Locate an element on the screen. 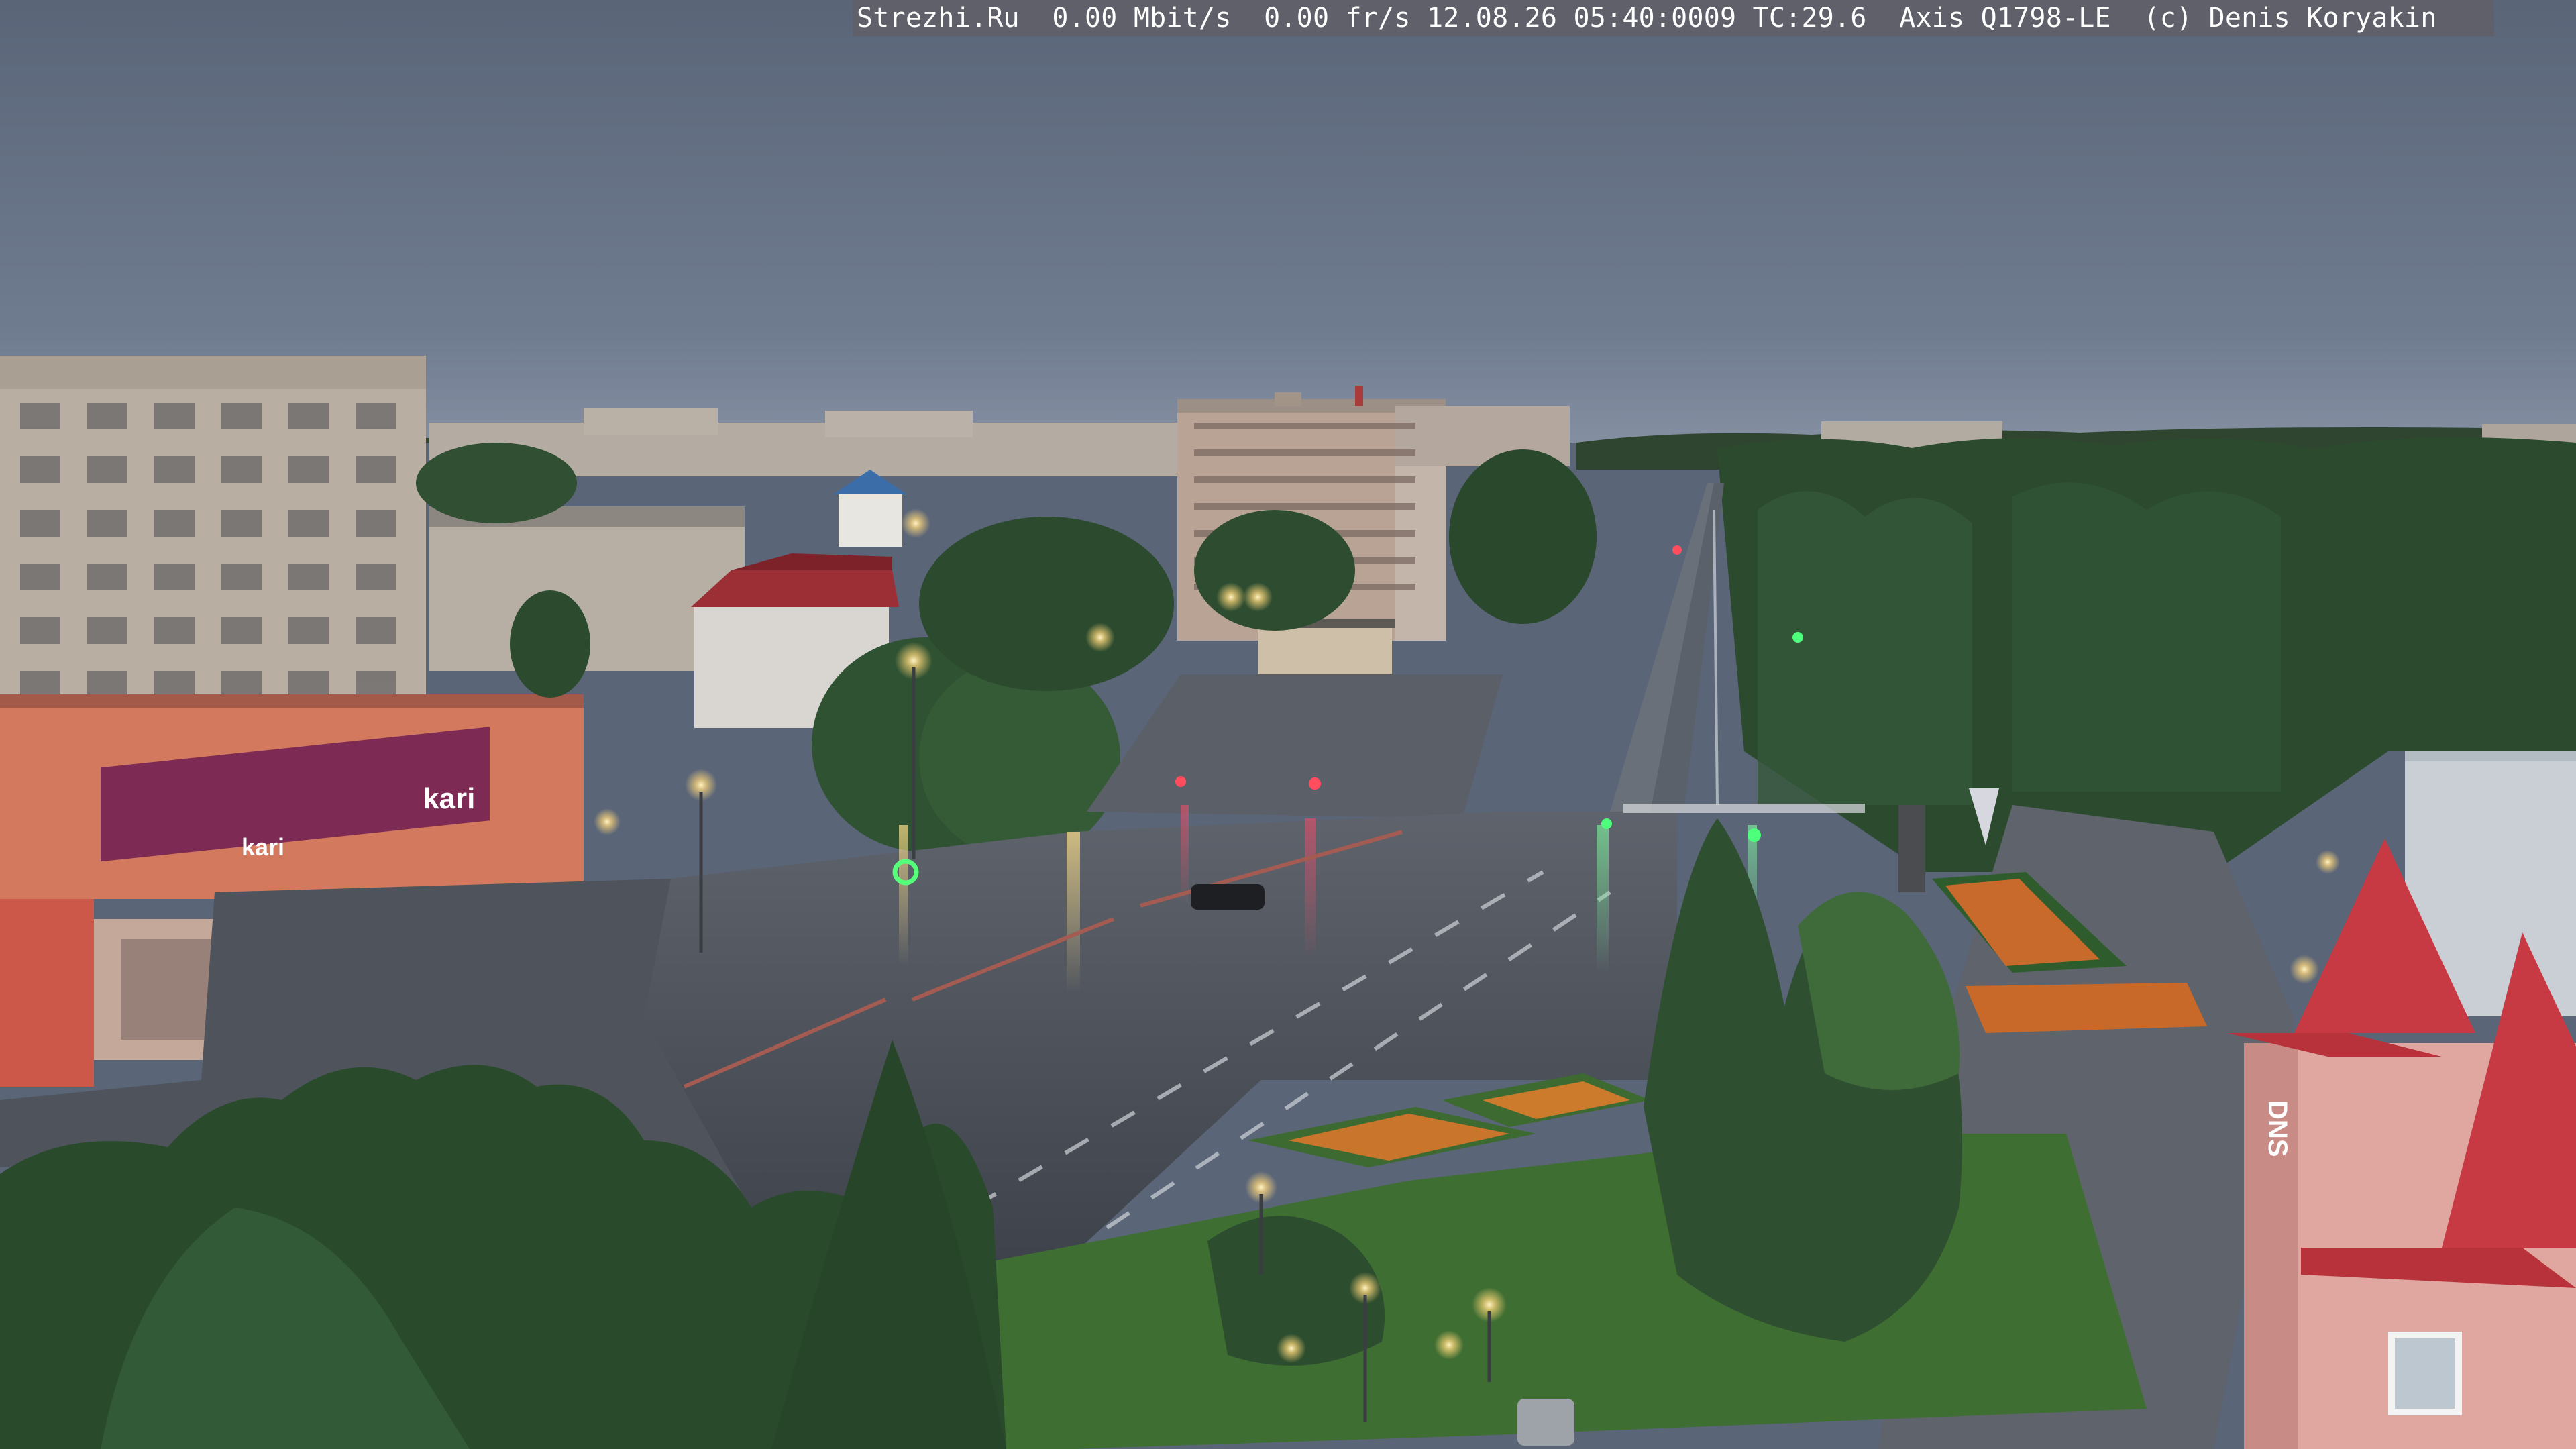 The height and width of the screenshot is (1449, 2576). reflection-yellow is located at coordinates (1073, 912).